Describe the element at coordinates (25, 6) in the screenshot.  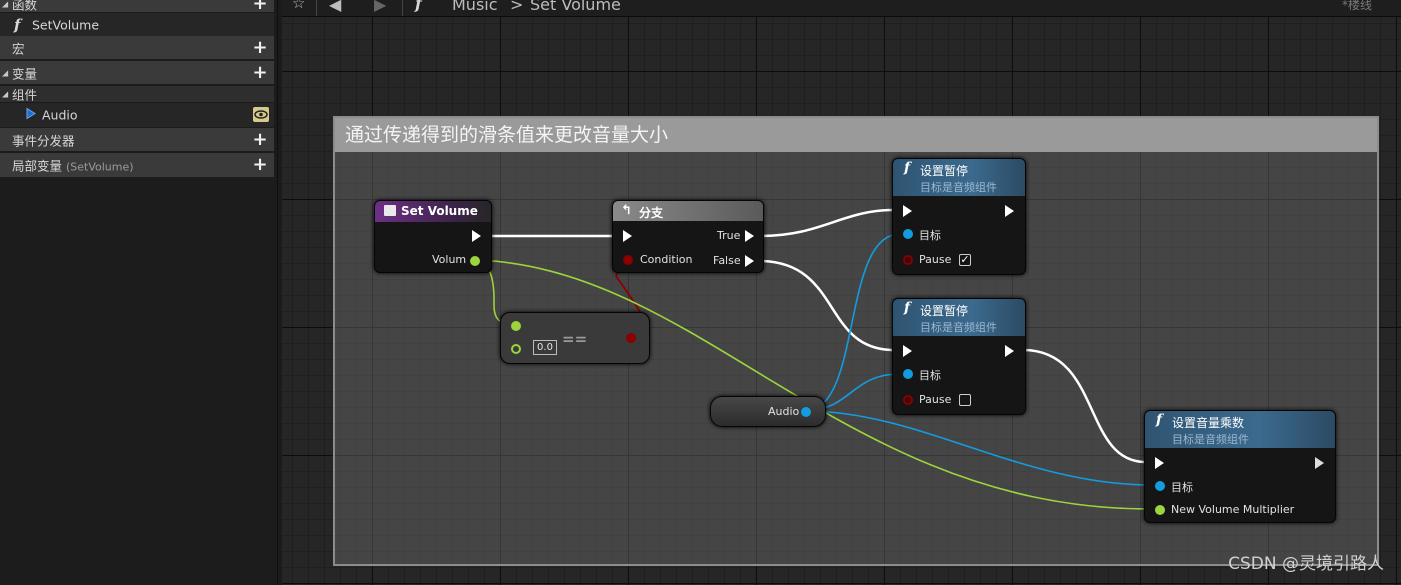
I see `functions-category-label: 函数` at that location.